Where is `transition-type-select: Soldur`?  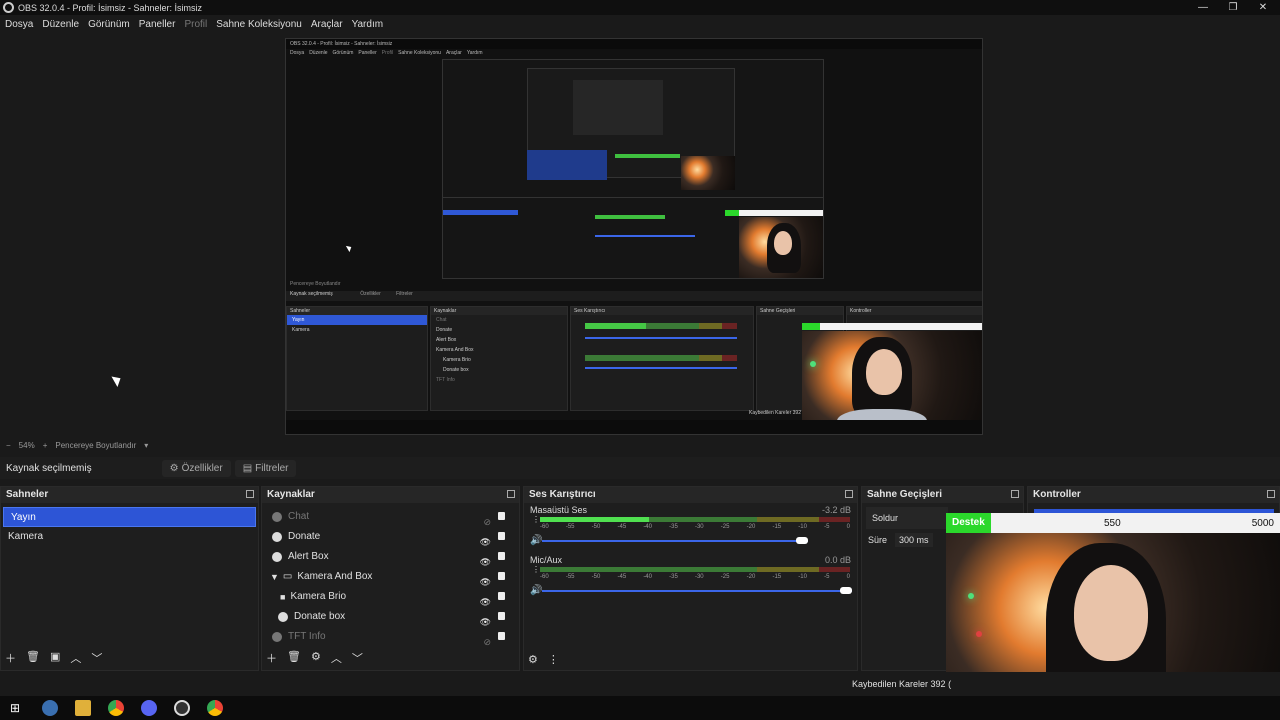
transition-type-select: Soldur is located at coordinates (907, 518).